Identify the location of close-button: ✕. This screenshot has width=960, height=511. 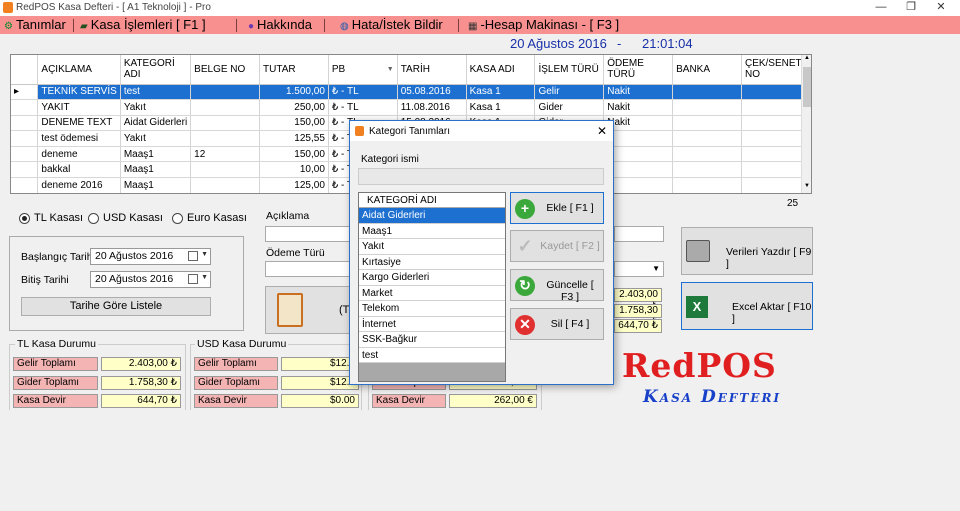
(941, 8).